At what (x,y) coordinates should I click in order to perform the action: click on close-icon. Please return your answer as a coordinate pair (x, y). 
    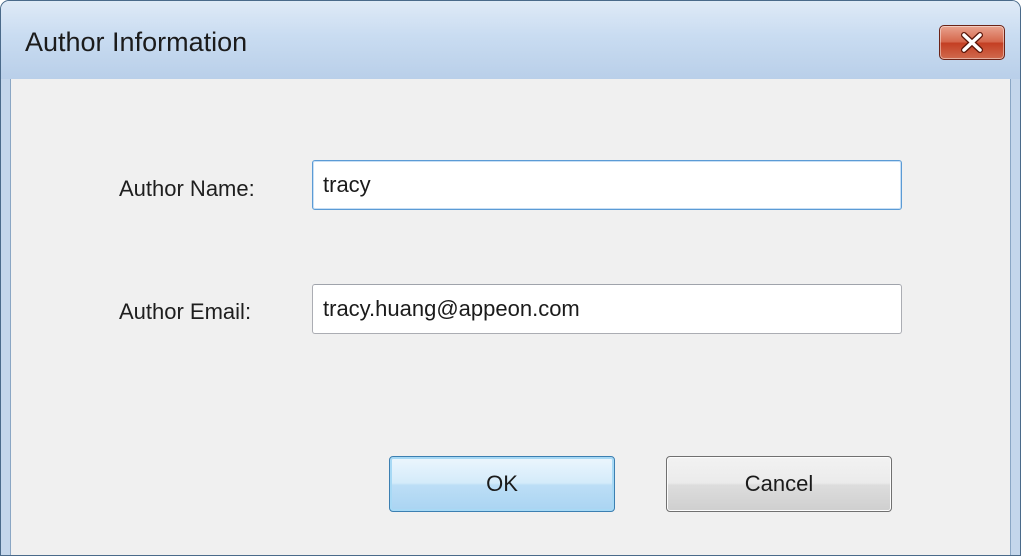
    Looking at the image, I should click on (972, 42).